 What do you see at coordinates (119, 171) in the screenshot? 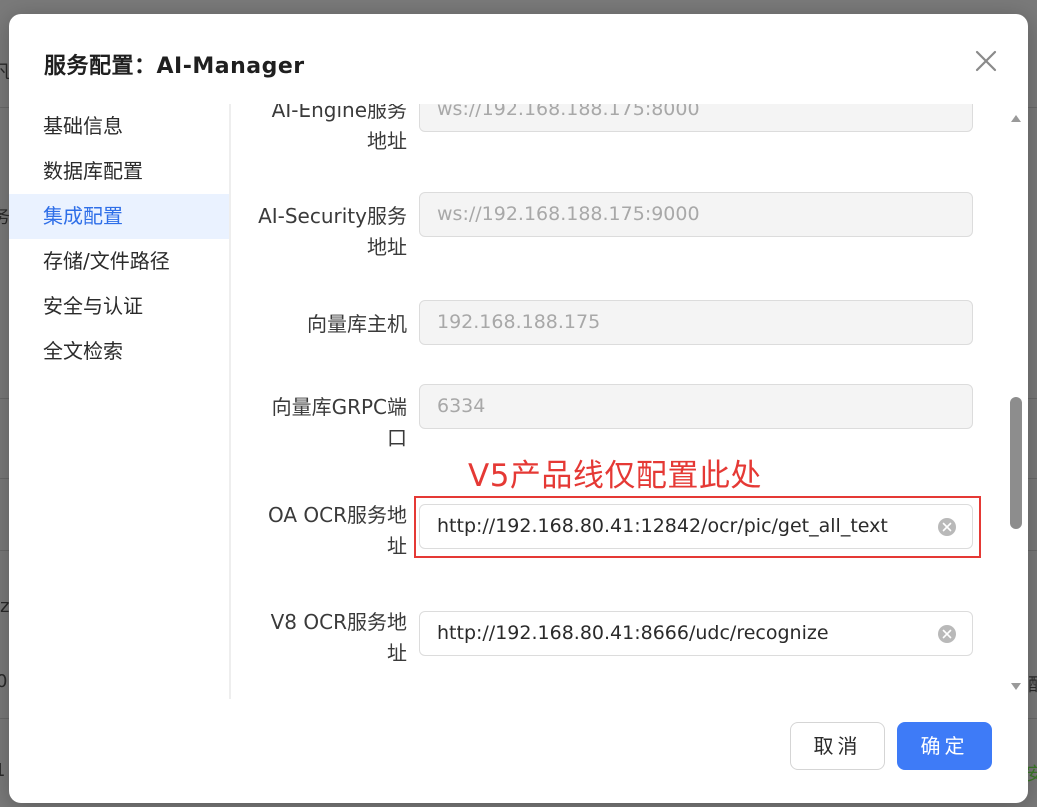
I see `nav-item-database: 数据库配置` at bounding box center [119, 171].